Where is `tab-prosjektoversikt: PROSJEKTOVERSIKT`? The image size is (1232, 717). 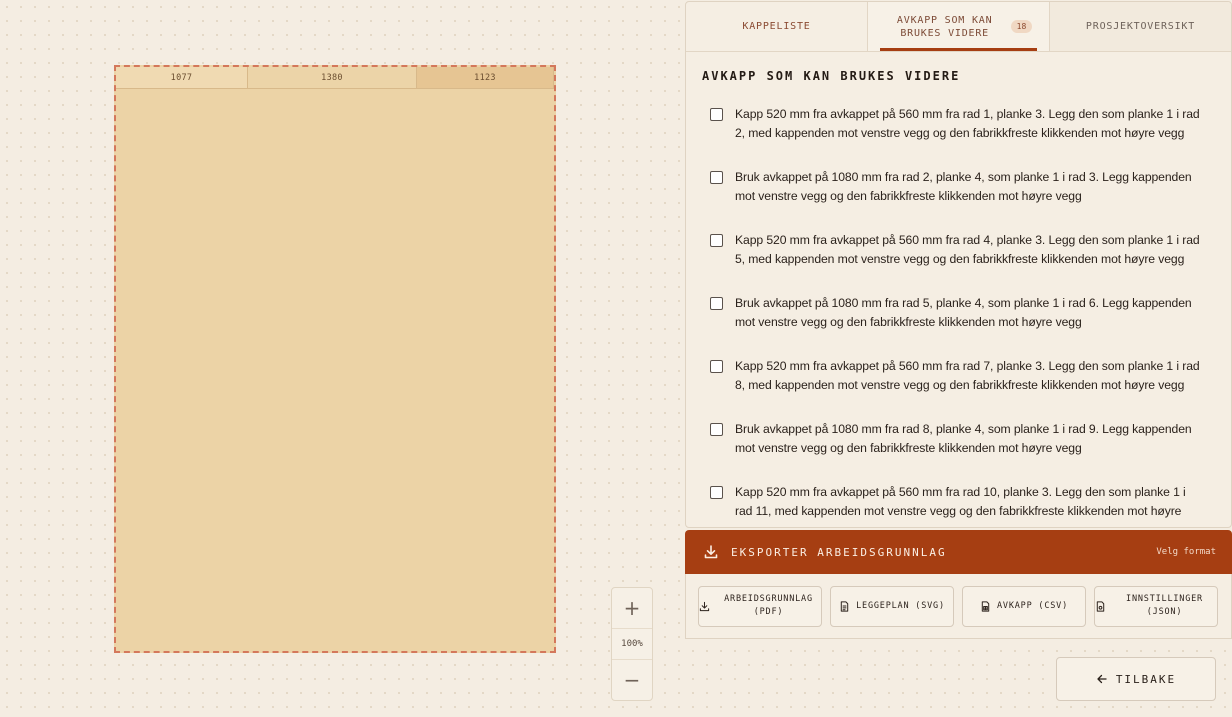
tab-prosjektoversikt: PROSJEKTOVERSIKT is located at coordinates (1140, 26).